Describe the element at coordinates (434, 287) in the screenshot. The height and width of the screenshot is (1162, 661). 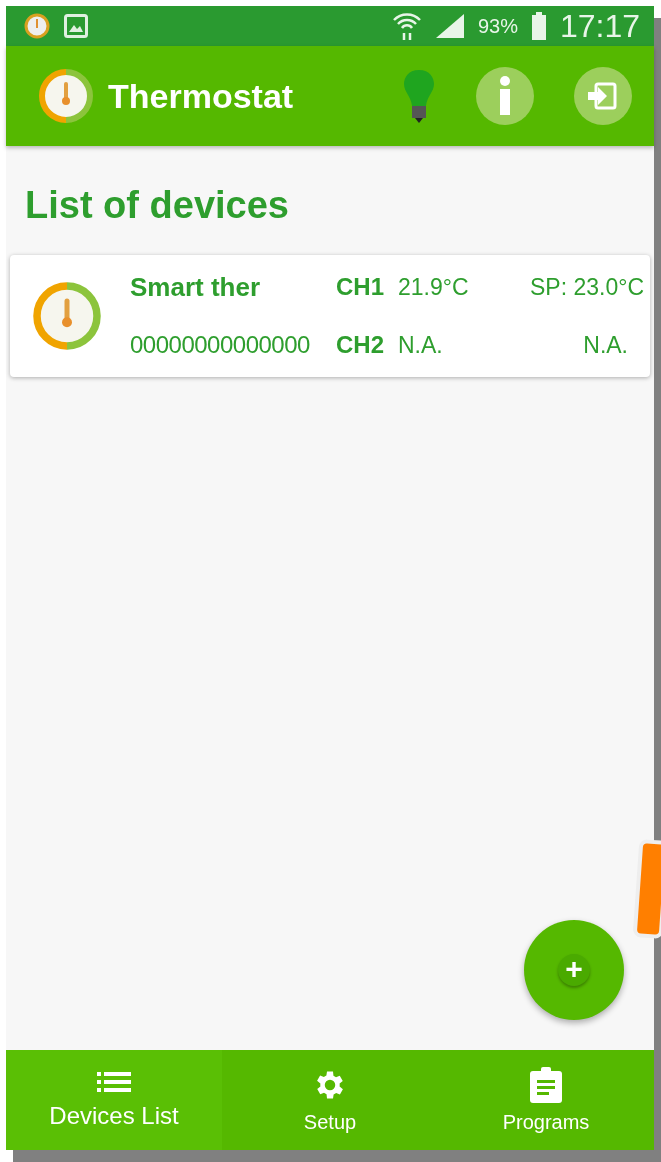
I see `channel-temperature: 21.9°C` at that location.